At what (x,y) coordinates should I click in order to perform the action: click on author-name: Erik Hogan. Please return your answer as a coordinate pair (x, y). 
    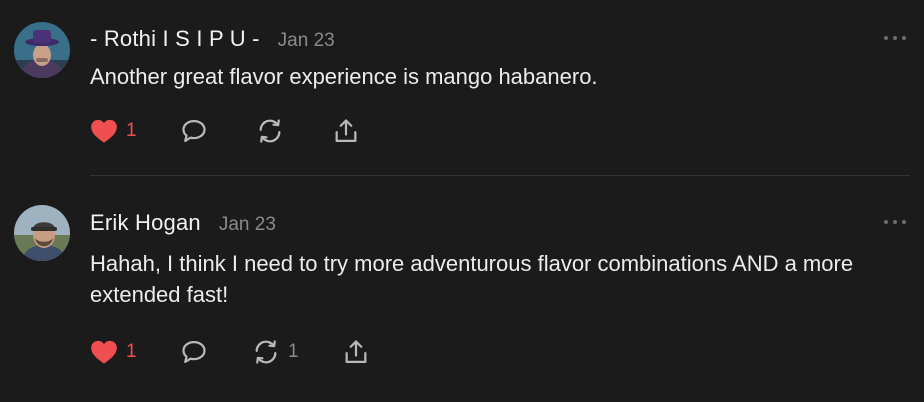
    Looking at the image, I should click on (145, 223).